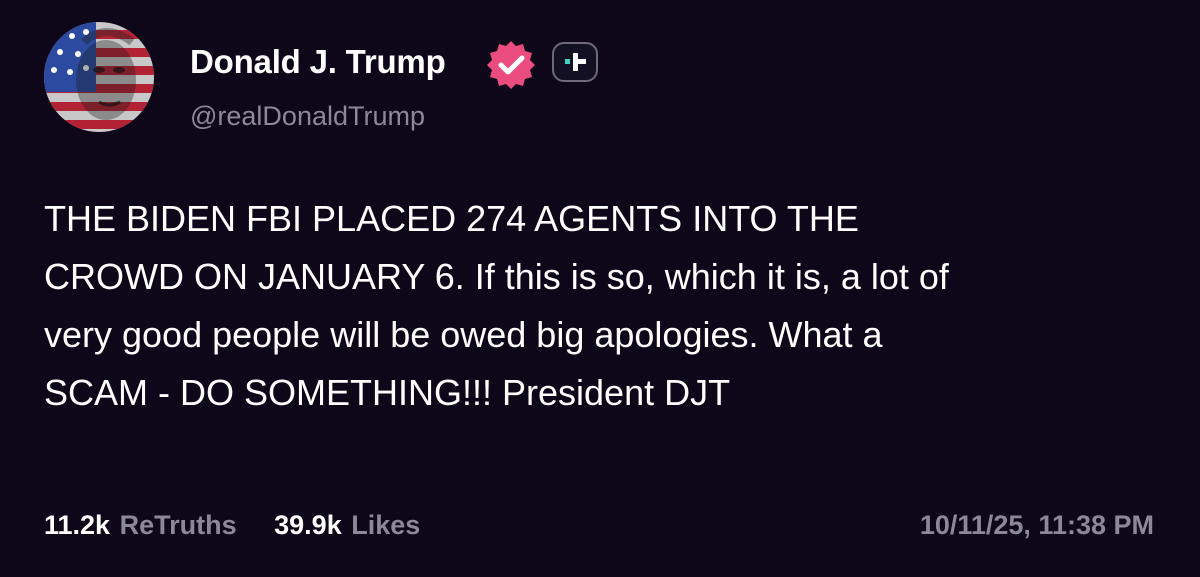 This screenshot has height=577, width=1200. I want to click on post-stats: 11.2k ReTruths 39.9k Likes, so click(247, 525).